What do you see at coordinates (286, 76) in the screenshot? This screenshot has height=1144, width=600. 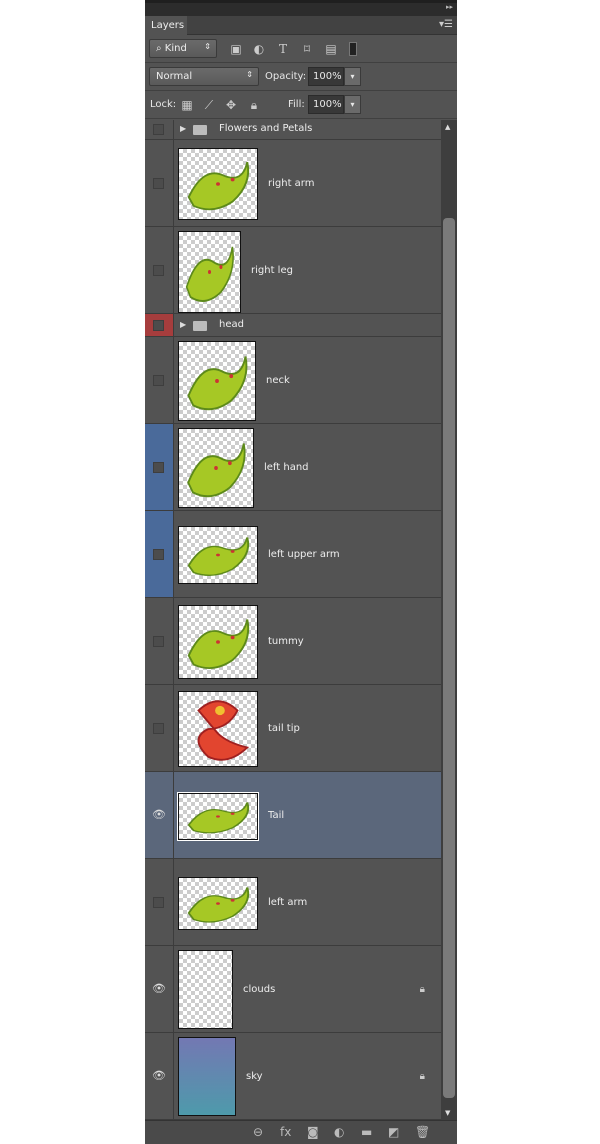 I see `opacity-label: Opacity:` at bounding box center [286, 76].